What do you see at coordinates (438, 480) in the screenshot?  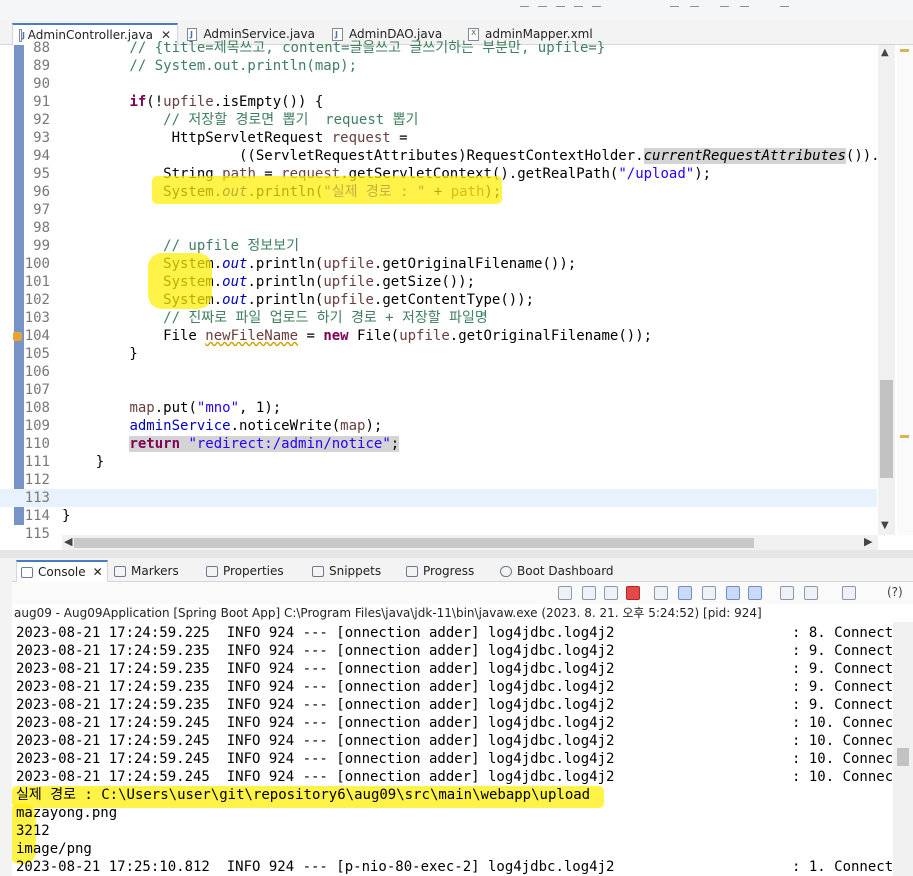 I see `code-line: 112` at bounding box center [438, 480].